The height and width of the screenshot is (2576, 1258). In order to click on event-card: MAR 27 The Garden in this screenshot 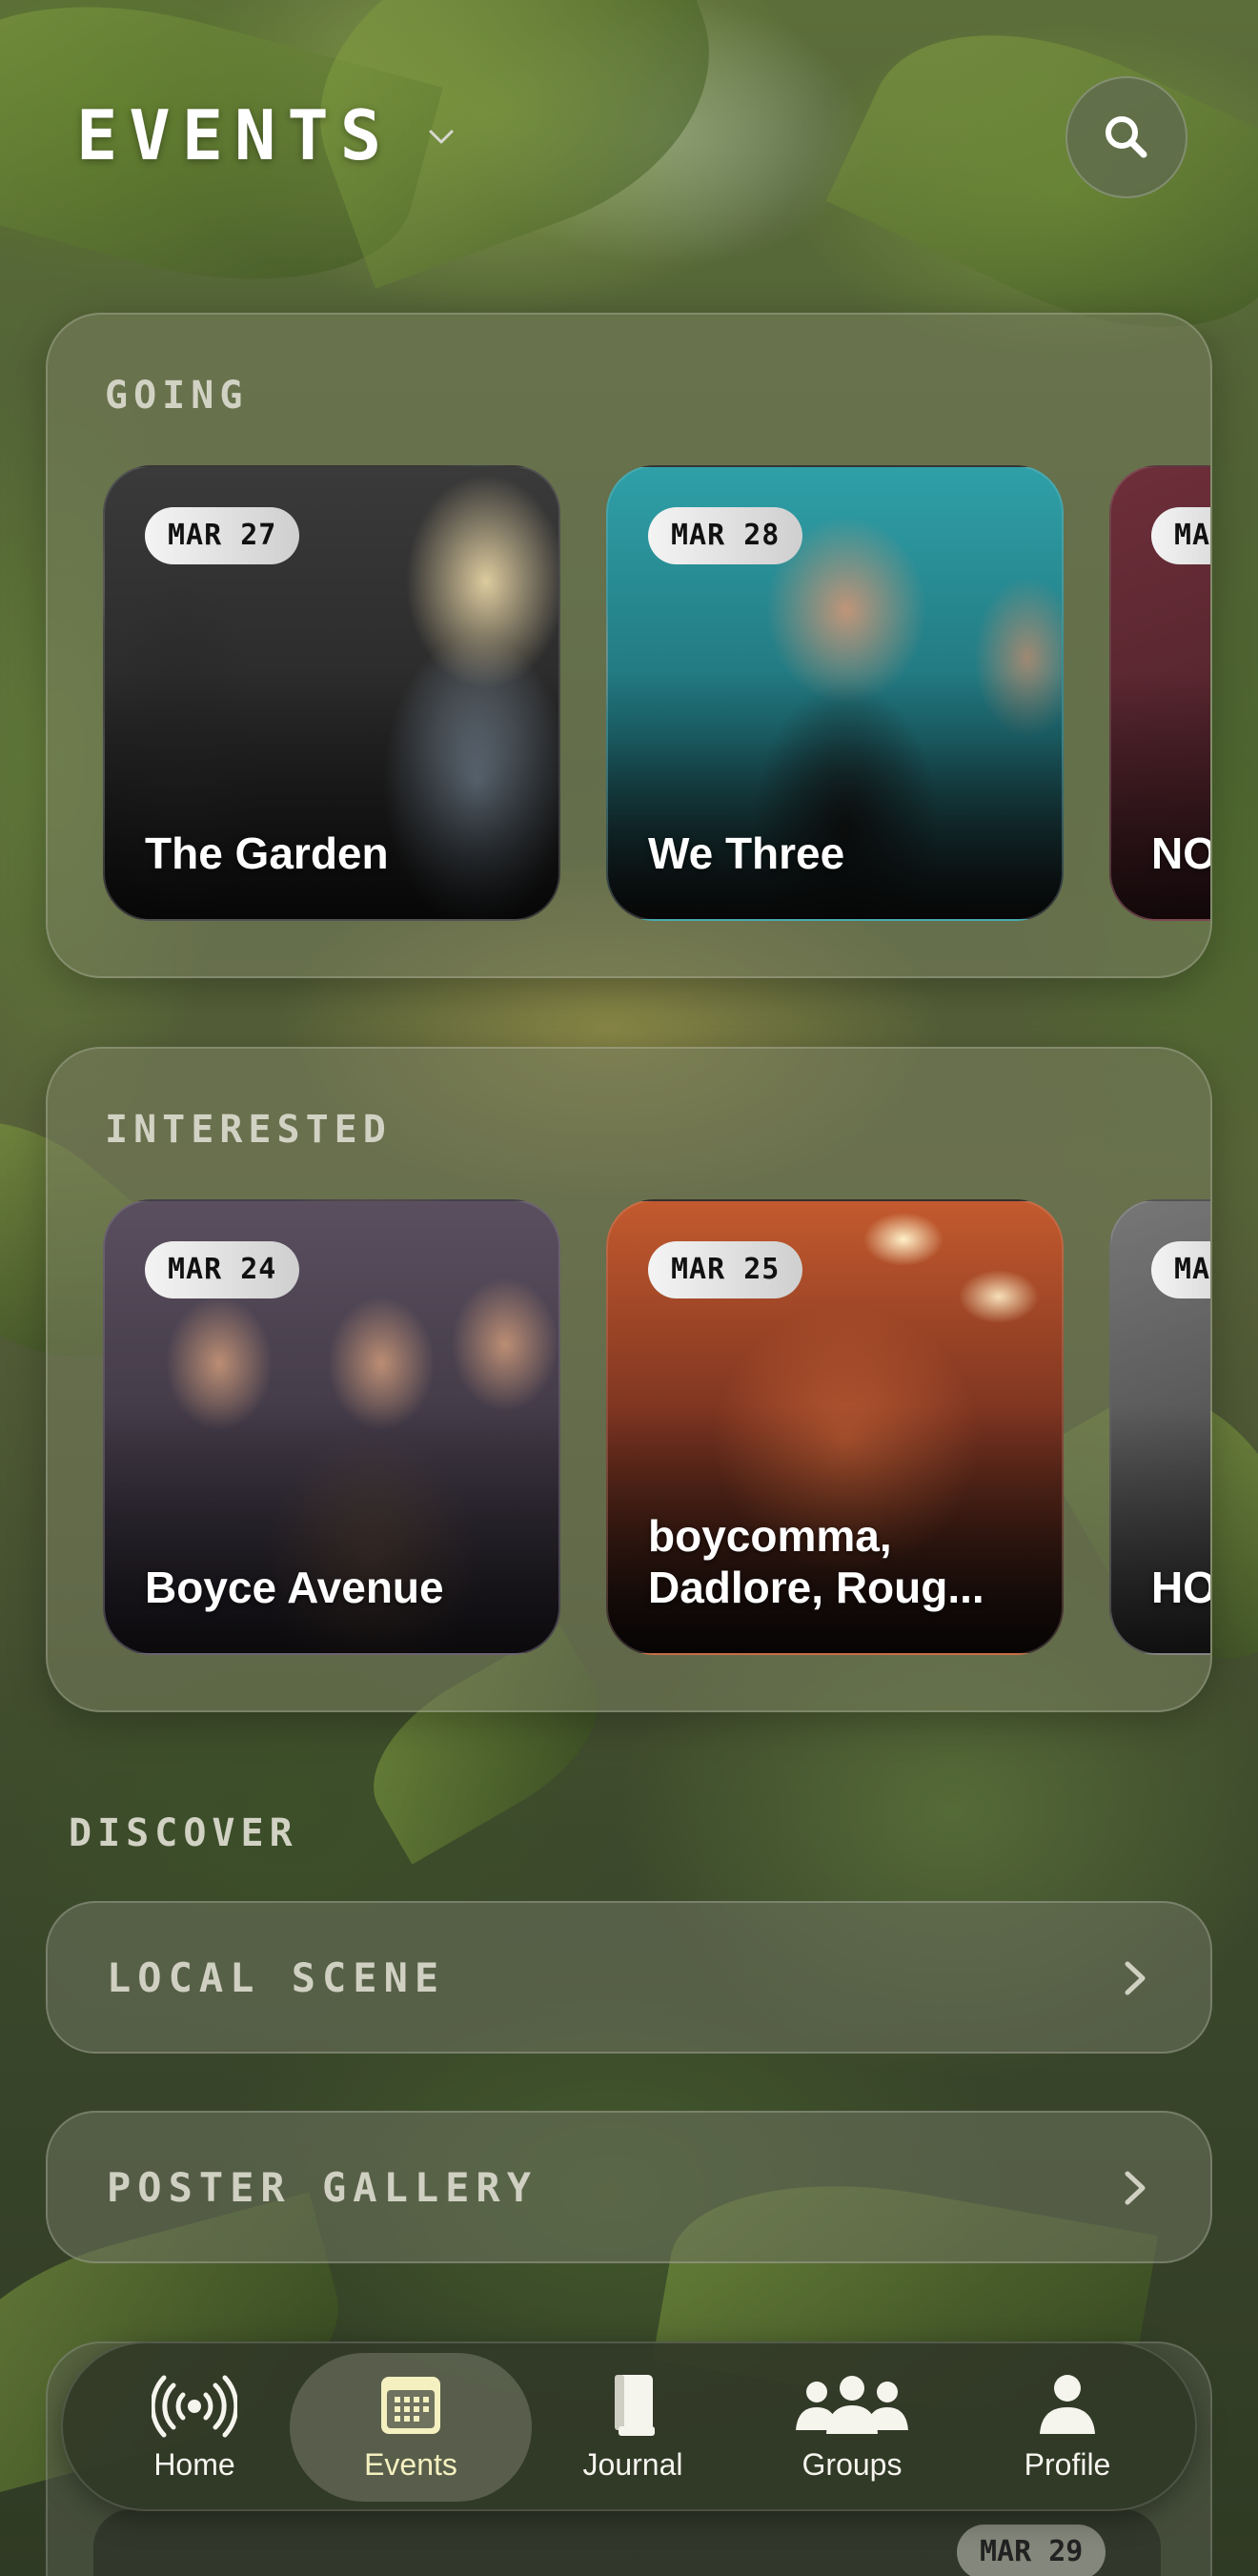, I will do `click(331, 693)`.